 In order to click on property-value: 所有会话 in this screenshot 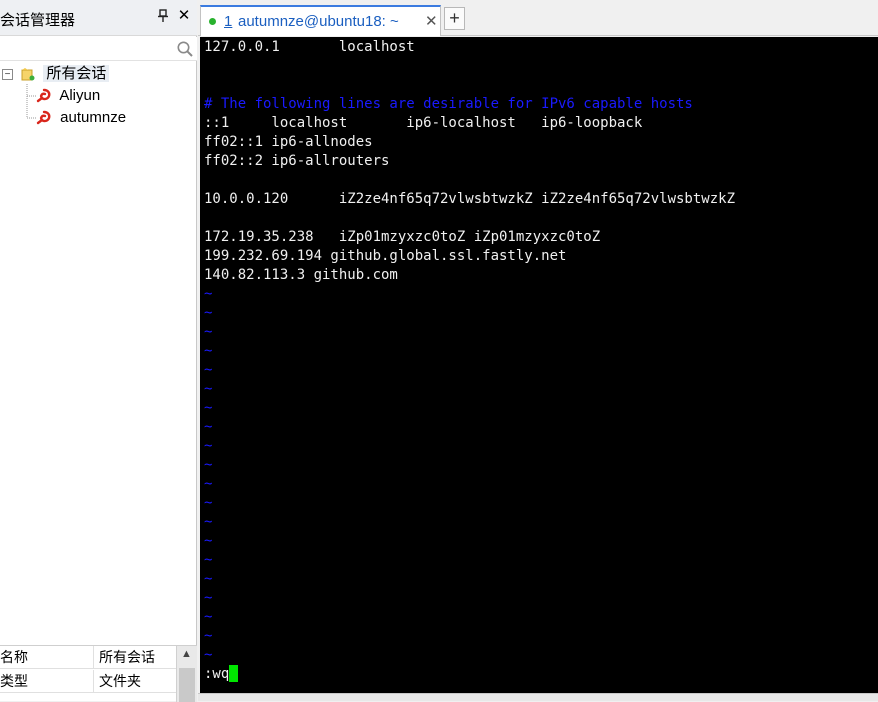, I will do `click(127, 657)`.